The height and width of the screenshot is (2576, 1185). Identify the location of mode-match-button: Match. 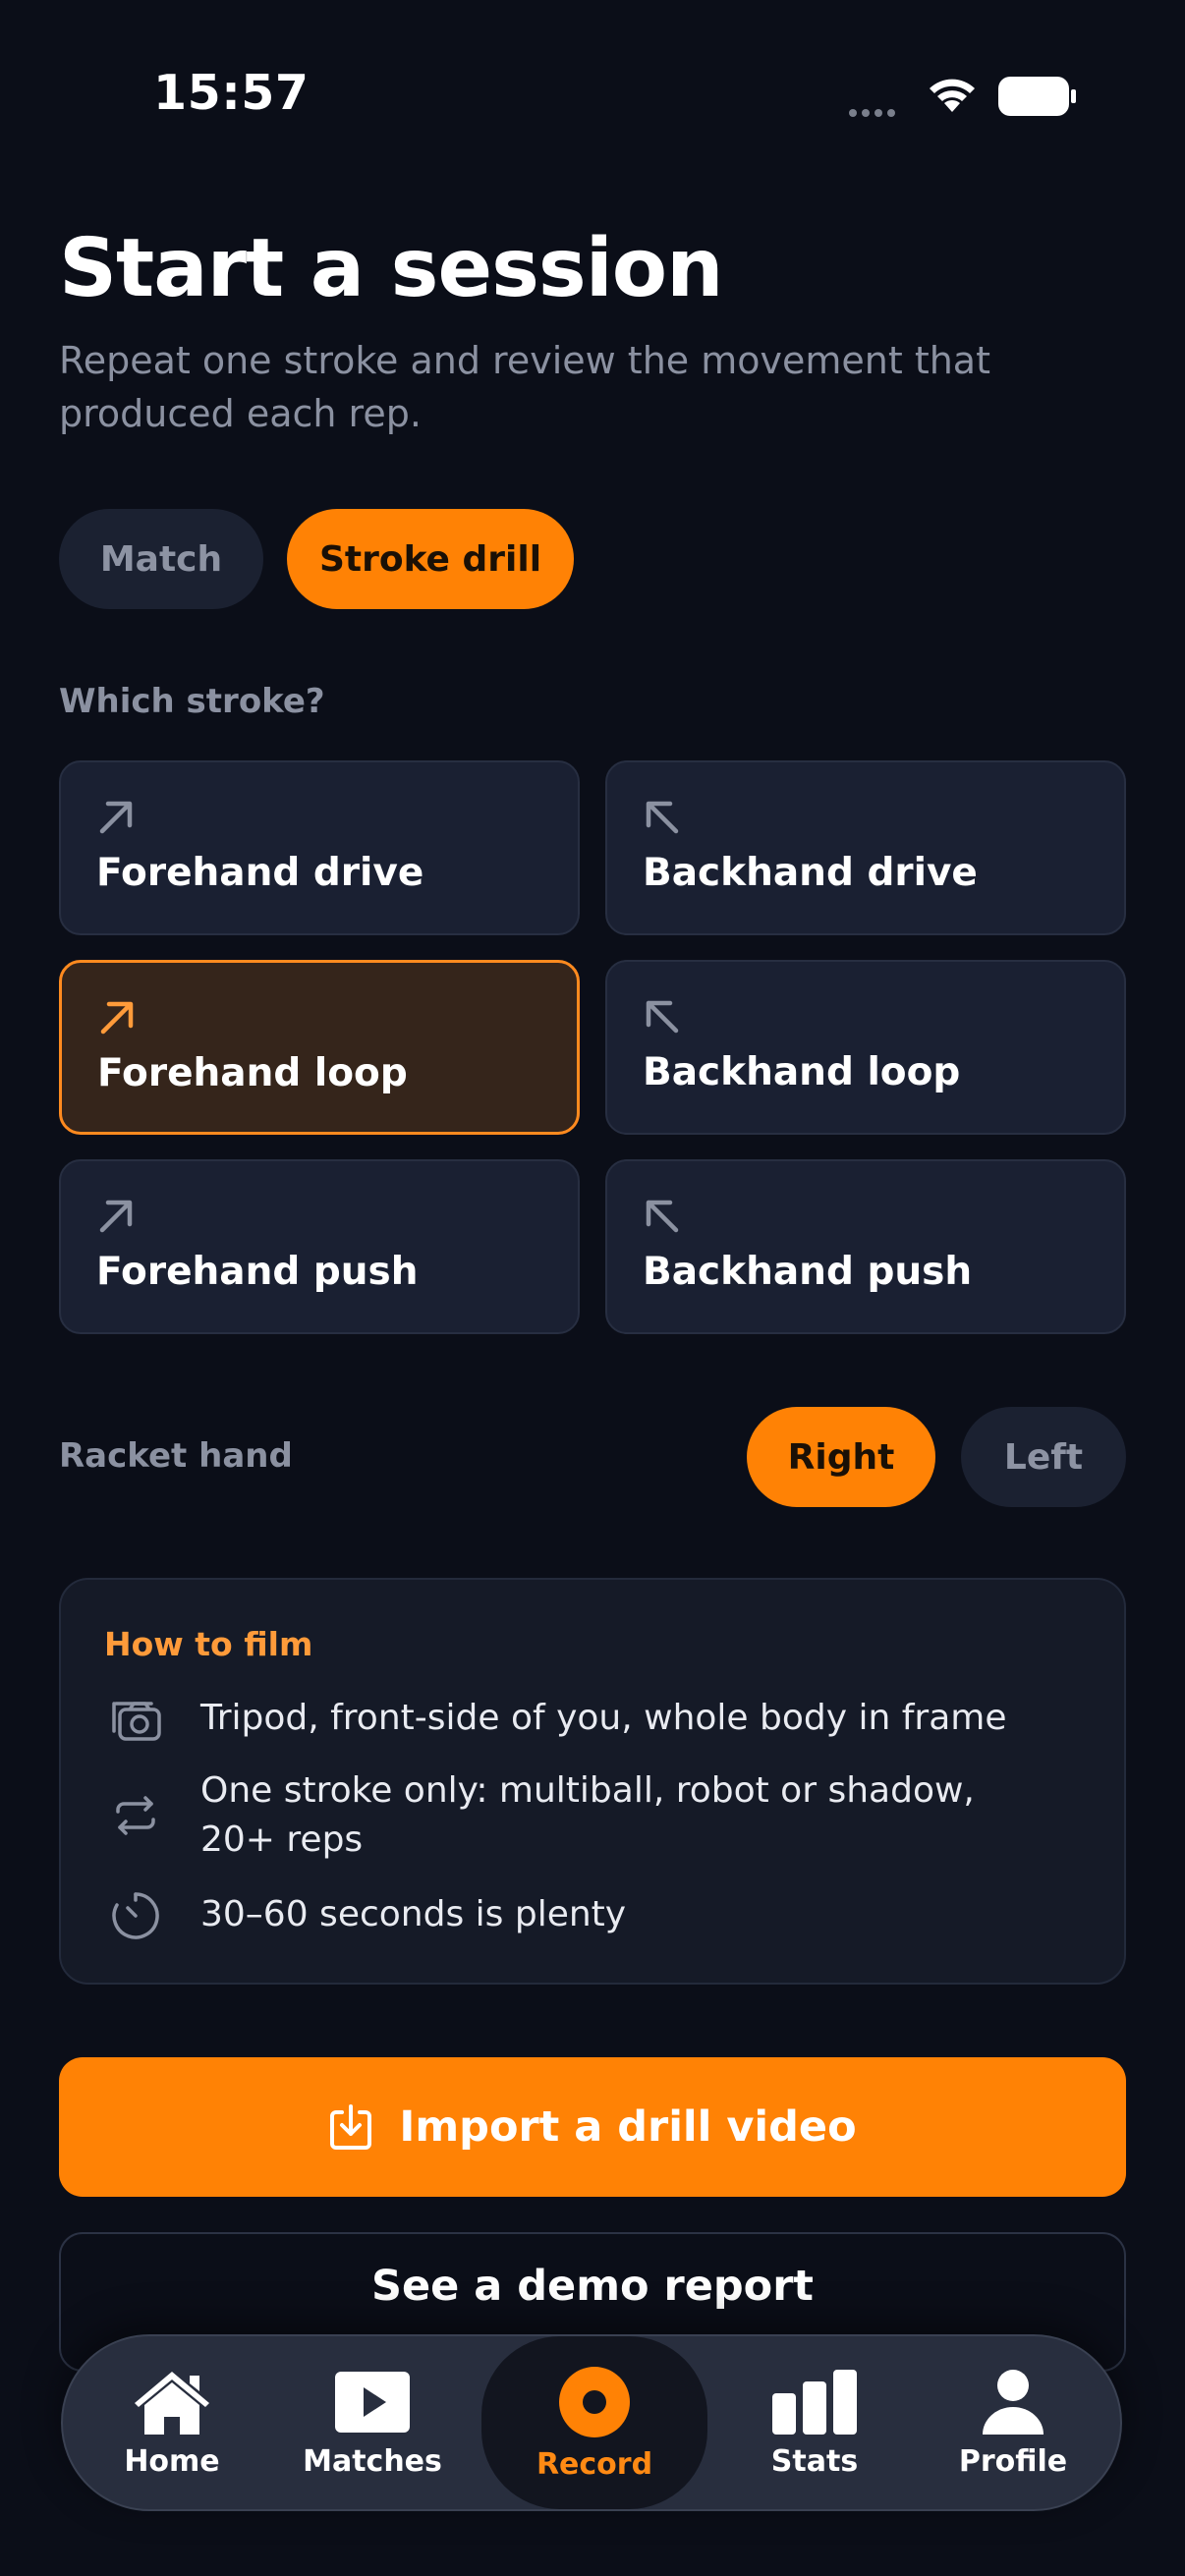
(161, 559).